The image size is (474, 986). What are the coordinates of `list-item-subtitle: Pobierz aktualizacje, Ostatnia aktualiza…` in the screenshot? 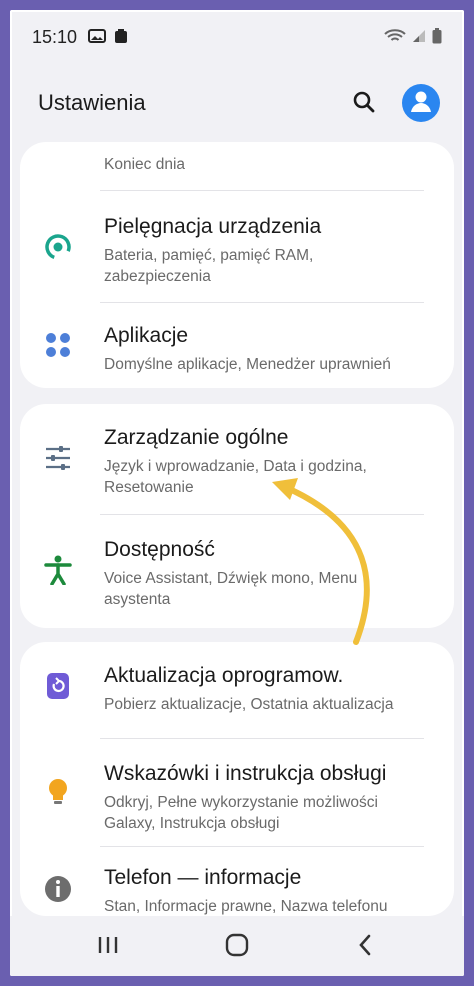 It's located at (249, 704).